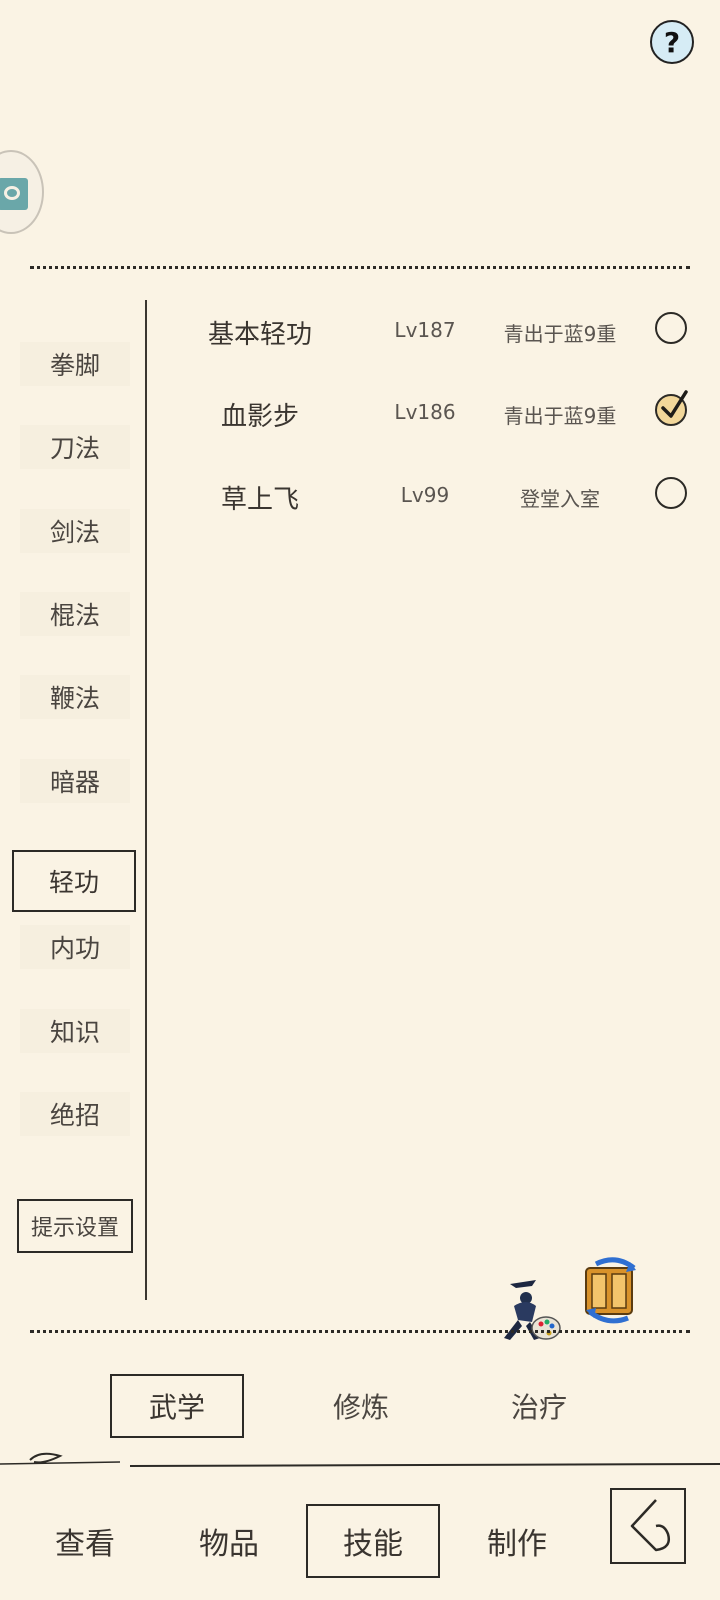 The width and height of the screenshot is (720, 1600). I want to click on skill-name: 基本轻功, so click(259, 335).